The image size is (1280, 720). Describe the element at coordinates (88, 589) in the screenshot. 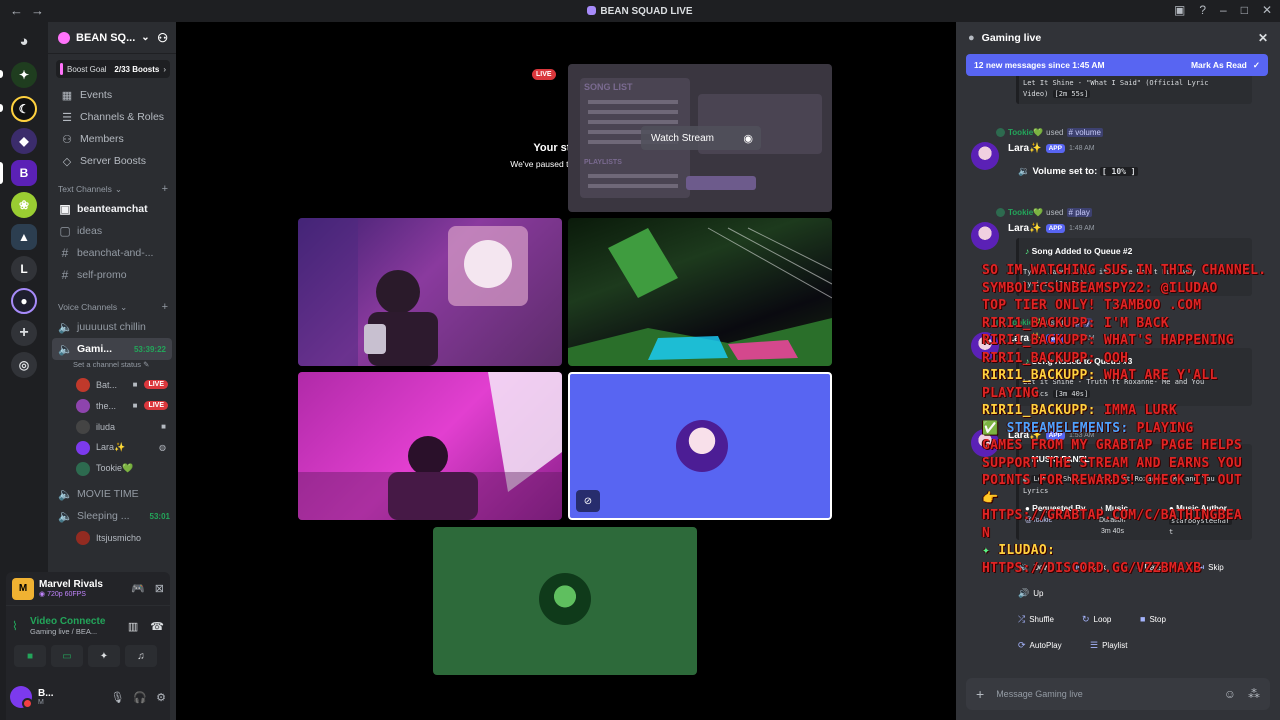

I see `activity-row: M Marvel Rivals ◉ 720p 60FPS 🎮 ⊠` at that location.